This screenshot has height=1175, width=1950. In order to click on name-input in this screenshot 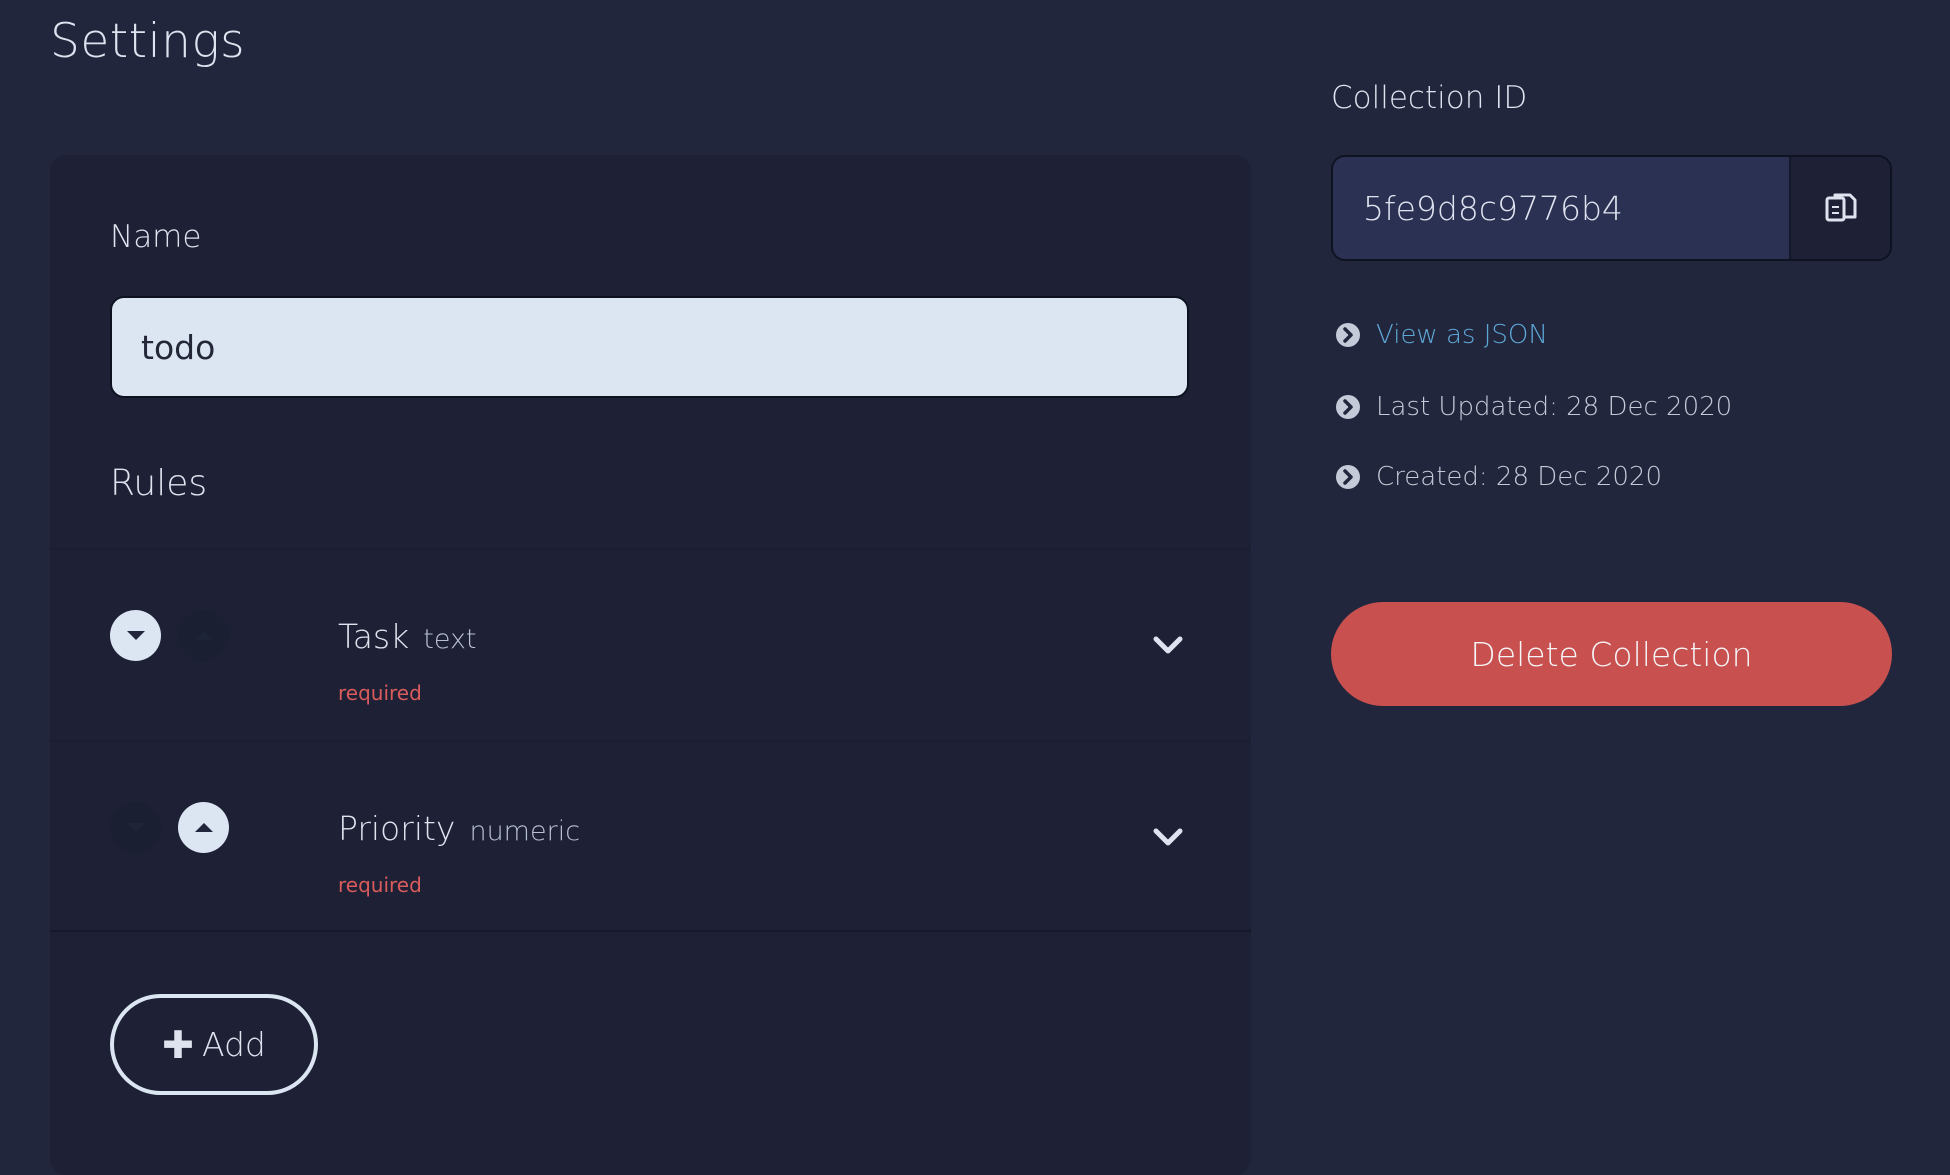, I will do `click(649, 347)`.